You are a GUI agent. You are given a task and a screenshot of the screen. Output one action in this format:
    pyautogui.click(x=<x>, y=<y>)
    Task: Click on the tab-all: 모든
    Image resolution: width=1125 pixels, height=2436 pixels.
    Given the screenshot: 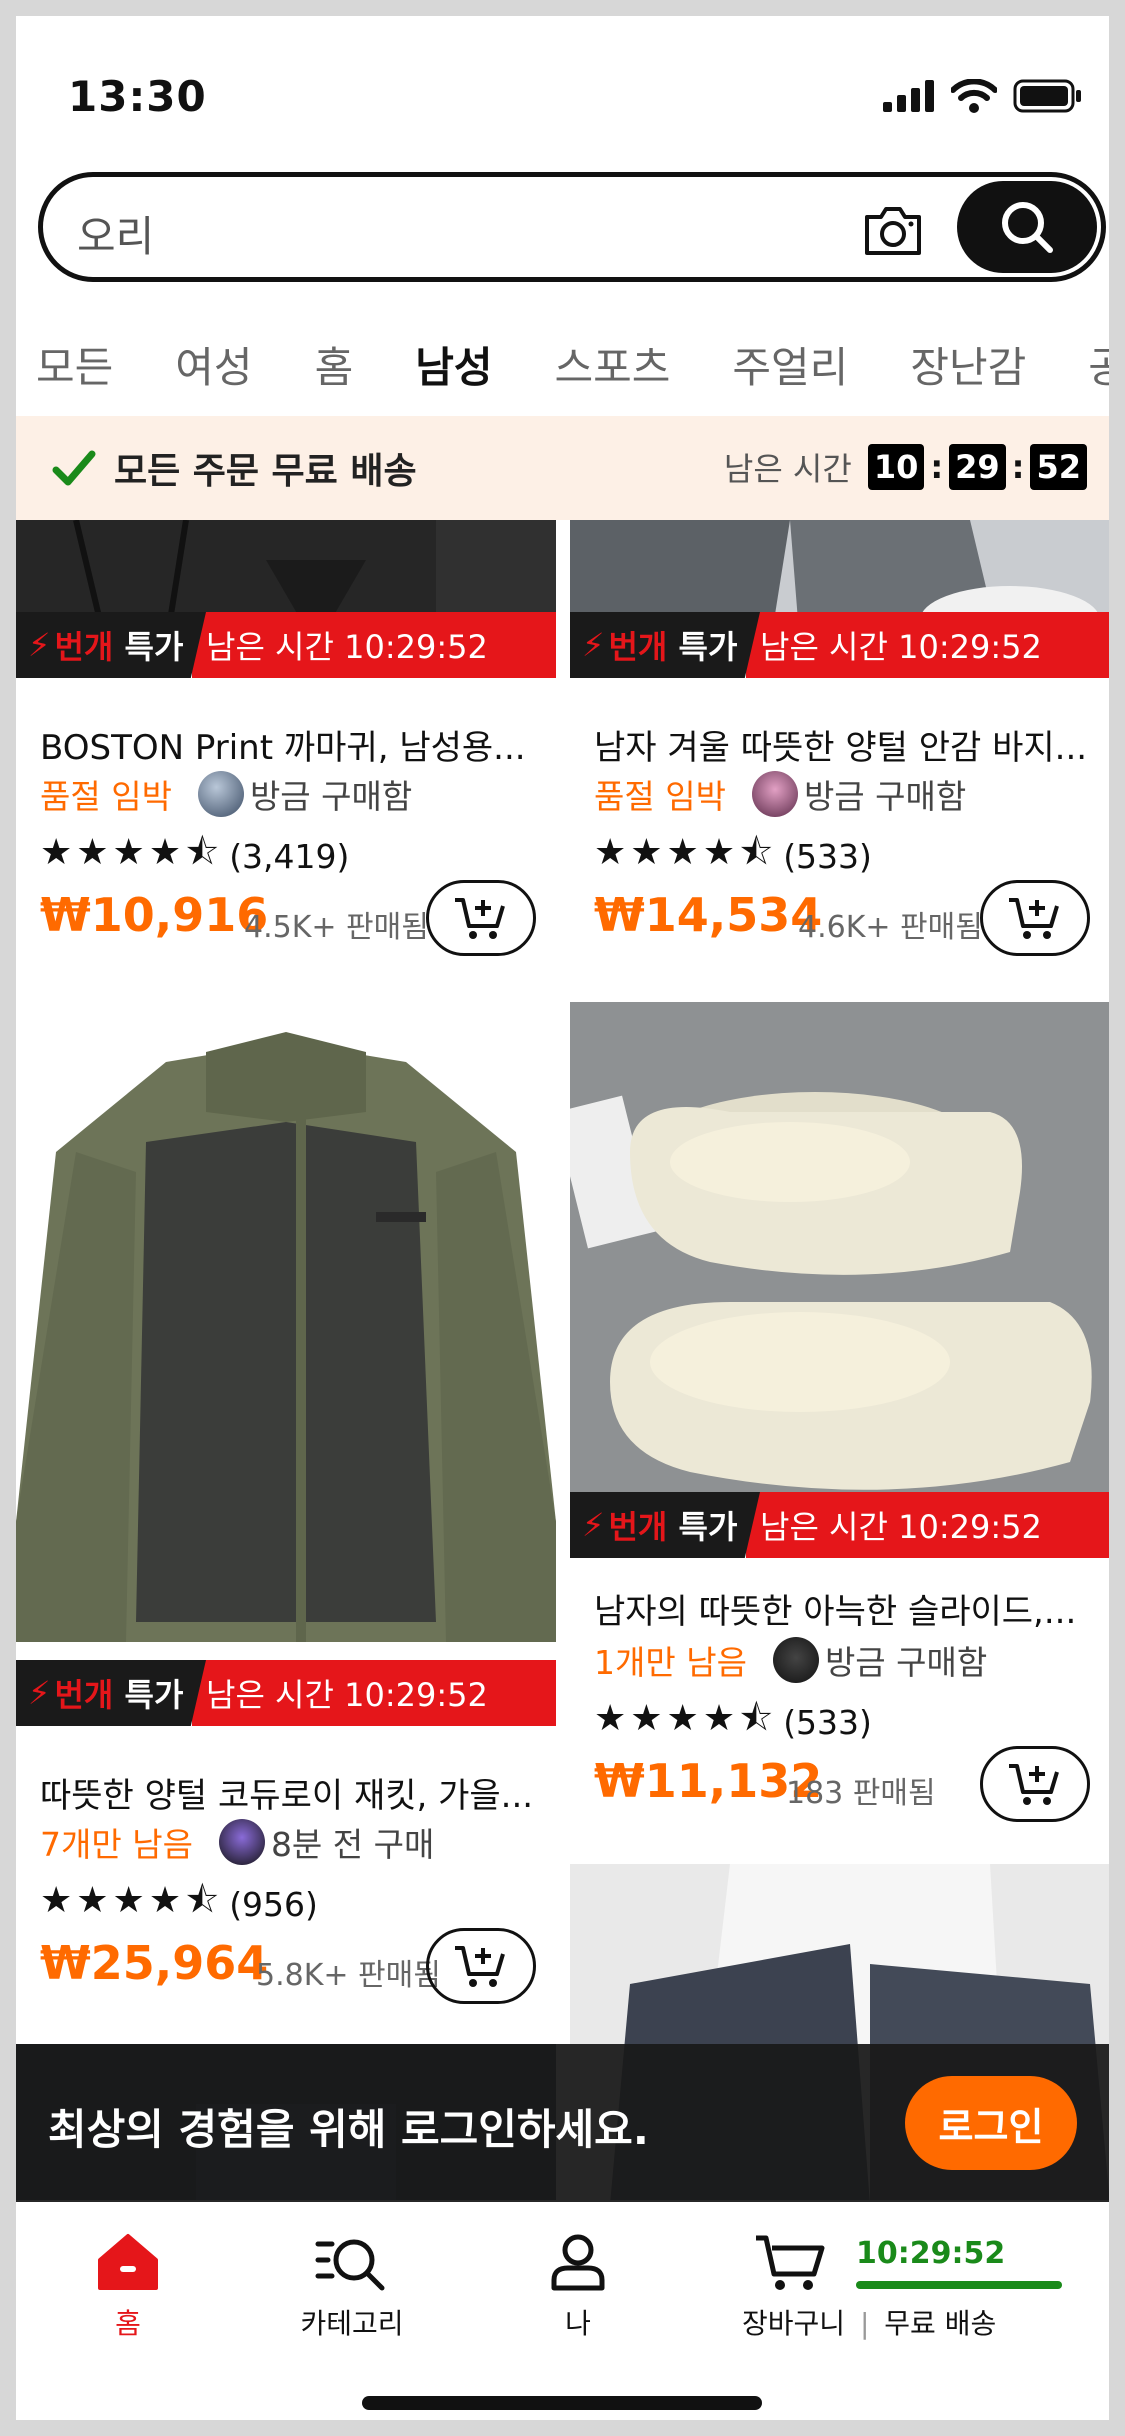 What is the action you would take?
    pyautogui.click(x=74, y=369)
    